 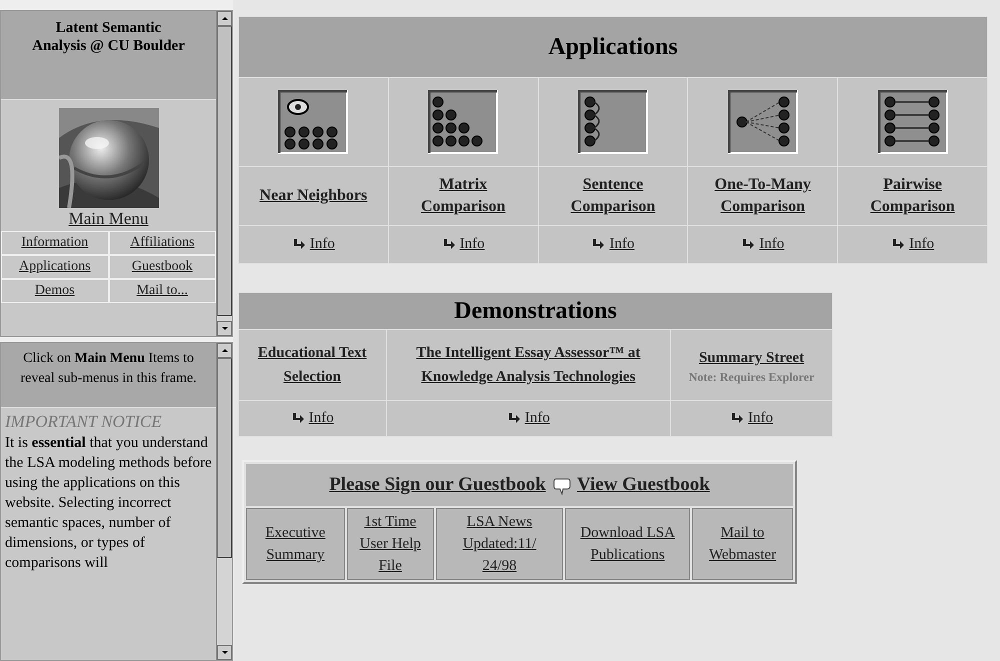 I want to click on hint-text: Click on Main Menu Items to reveal sub-menus in this frame., so click(x=108, y=375).